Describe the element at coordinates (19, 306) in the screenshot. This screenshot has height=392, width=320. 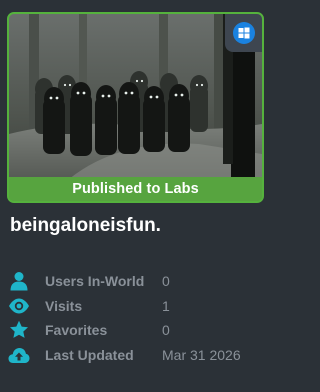
I see `eye-icon` at that location.